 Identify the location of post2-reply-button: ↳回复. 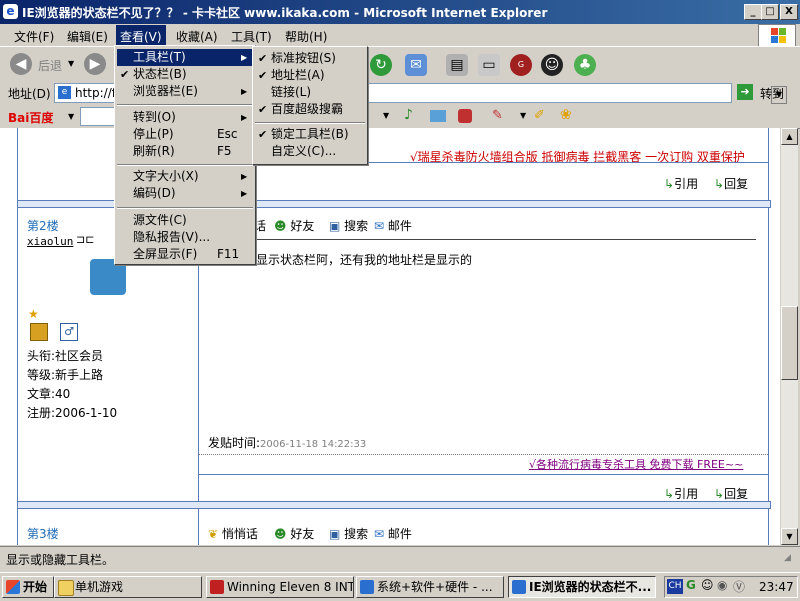
(731, 493).